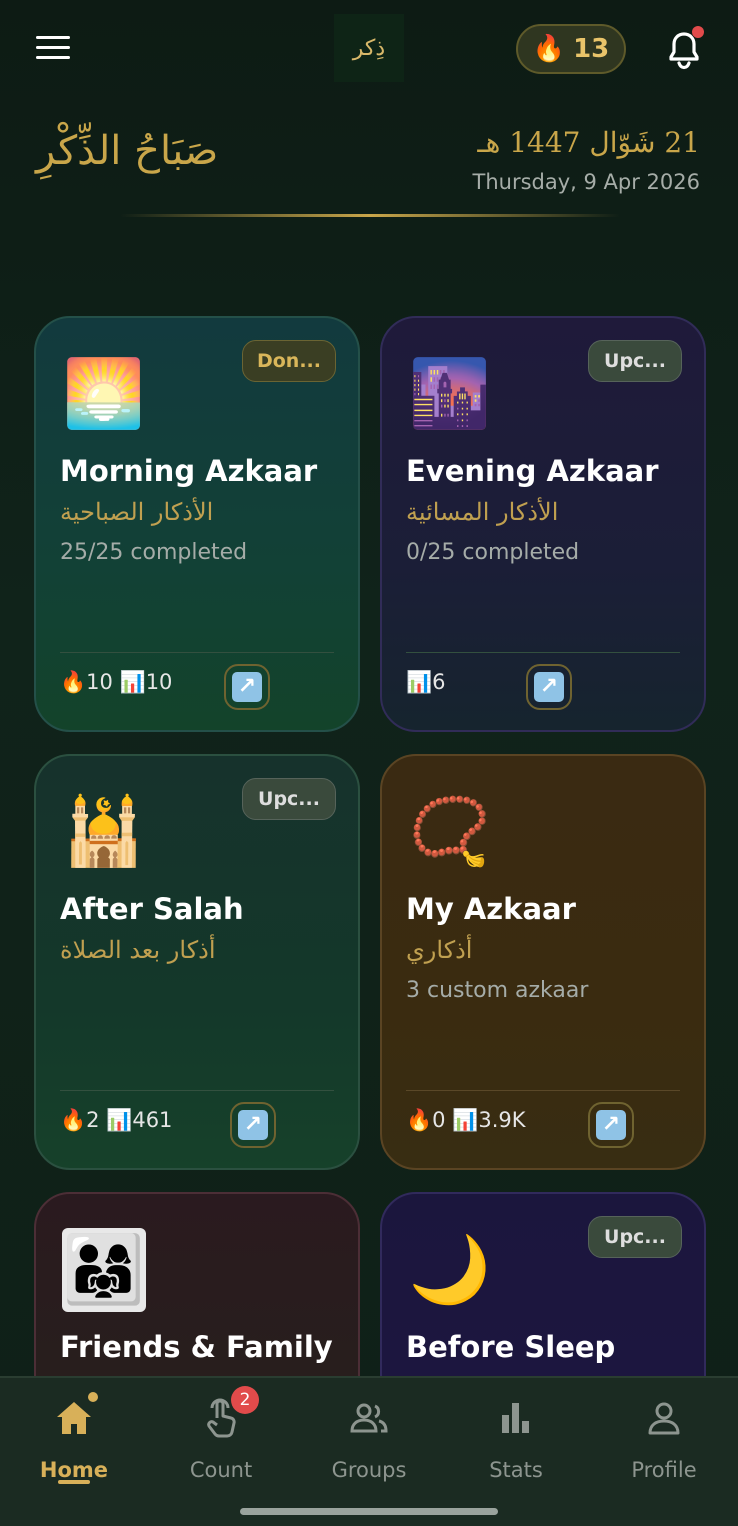 Image resolution: width=738 pixels, height=1526 pixels. What do you see at coordinates (154, 552) in the screenshot?
I see `card-progress: 25/25 completed` at bounding box center [154, 552].